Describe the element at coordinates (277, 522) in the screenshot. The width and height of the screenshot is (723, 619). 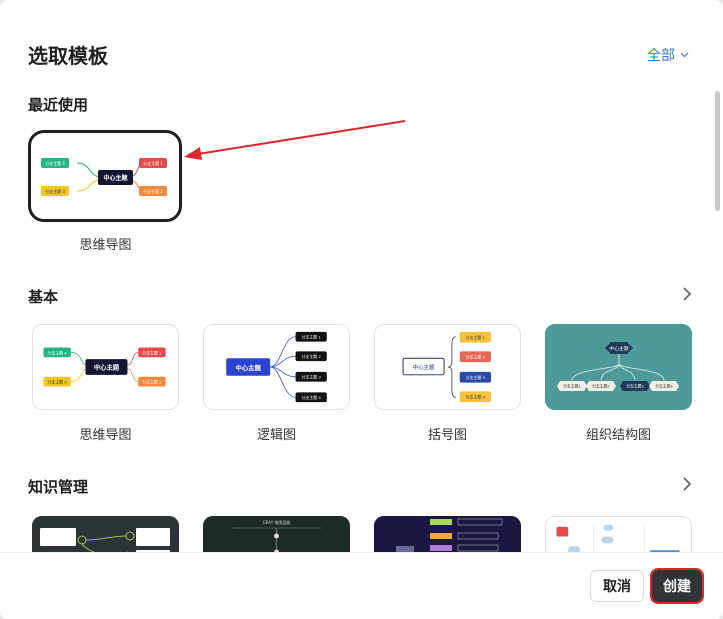
I see `svg-text: GRAY 笔图层级` at that location.